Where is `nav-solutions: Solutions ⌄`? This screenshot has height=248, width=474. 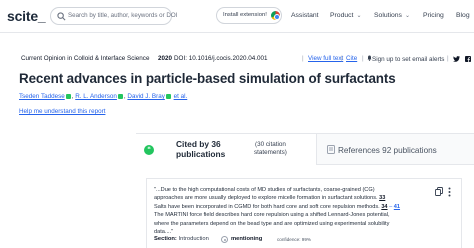
nav-solutions: Solutions ⌄ is located at coordinates (392, 15).